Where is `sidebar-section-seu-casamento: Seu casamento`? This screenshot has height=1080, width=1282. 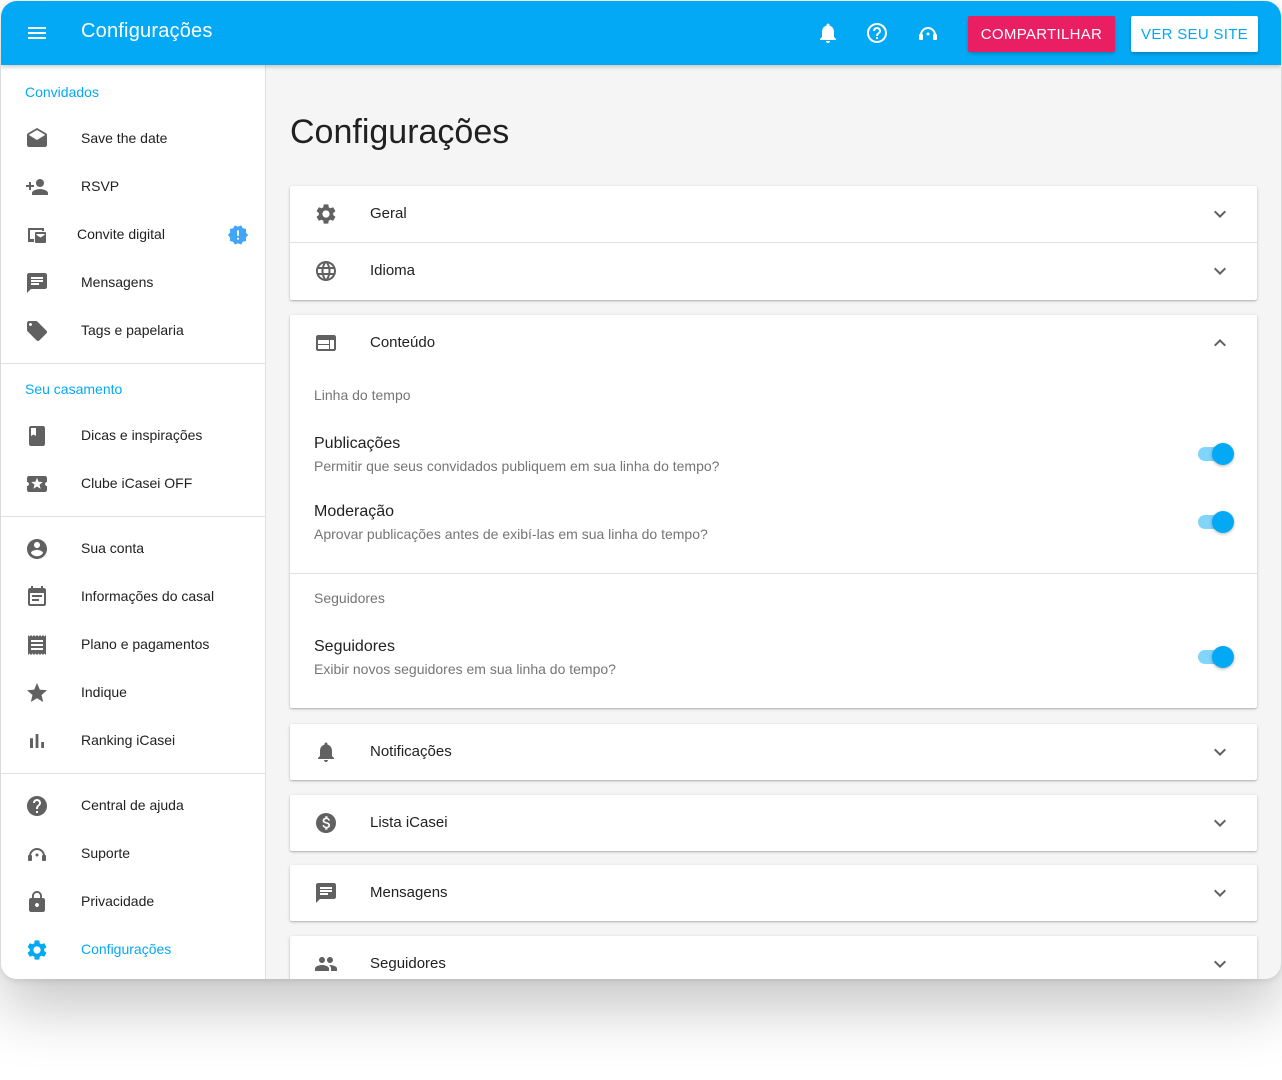 sidebar-section-seu-casamento: Seu casamento is located at coordinates (74, 389).